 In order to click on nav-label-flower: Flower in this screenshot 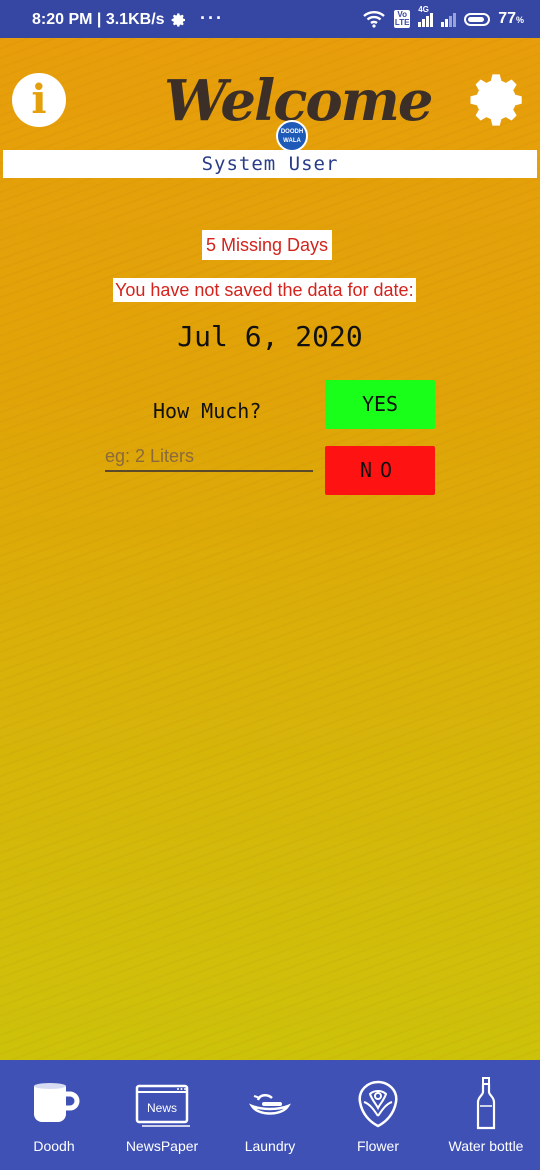, I will do `click(377, 1146)`.